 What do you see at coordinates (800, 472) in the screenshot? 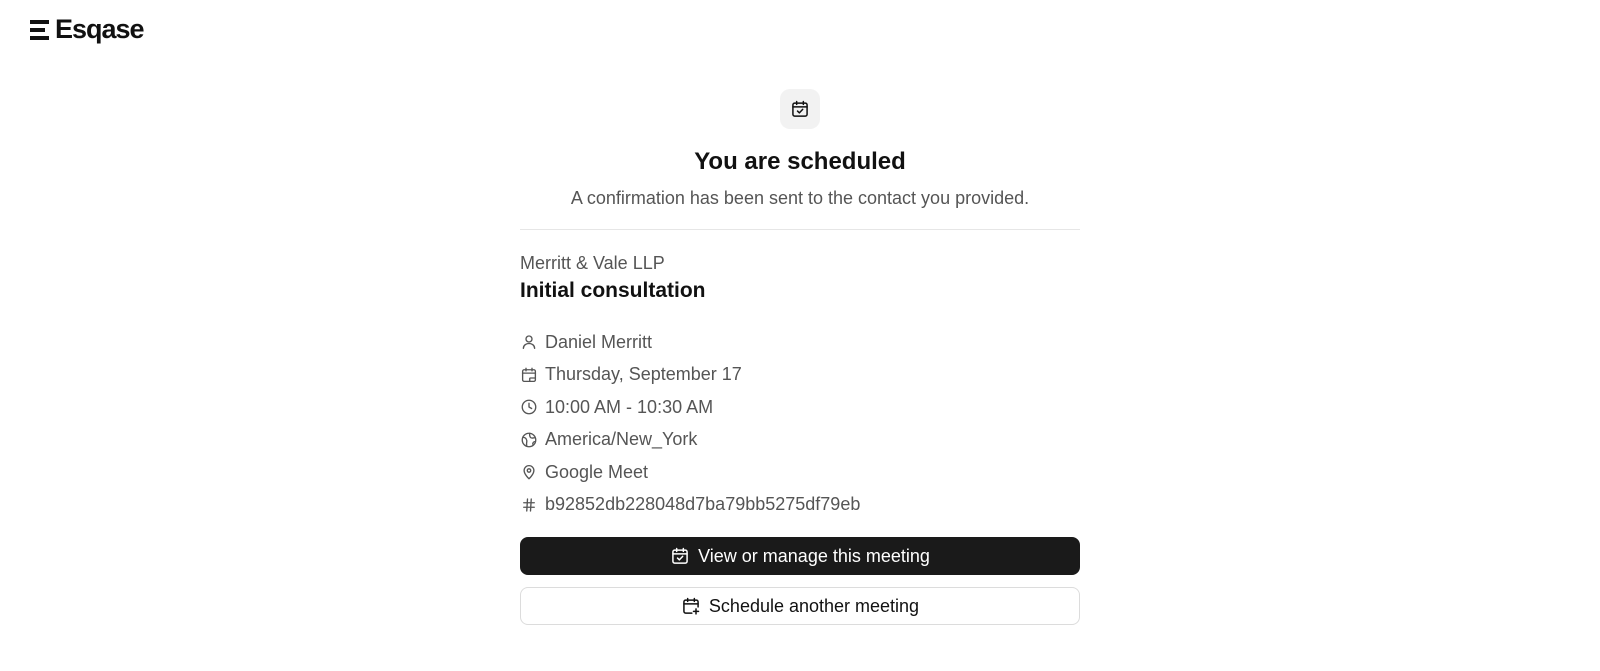
I see `detail-location: Google Meet` at bounding box center [800, 472].